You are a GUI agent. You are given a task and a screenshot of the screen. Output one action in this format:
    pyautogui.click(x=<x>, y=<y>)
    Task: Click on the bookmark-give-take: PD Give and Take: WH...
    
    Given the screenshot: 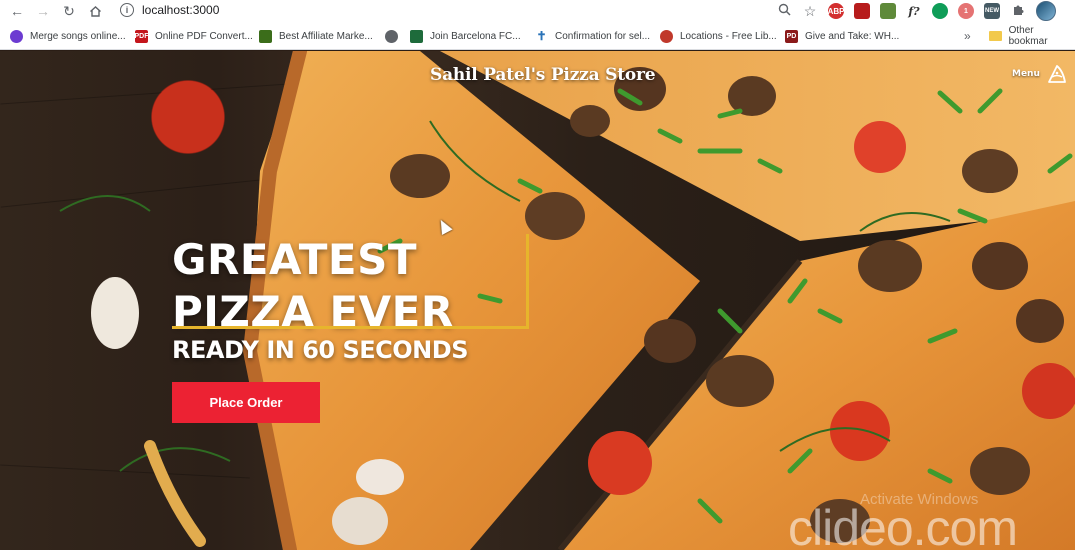 What is the action you would take?
    pyautogui.click(x=842, y=36)
    